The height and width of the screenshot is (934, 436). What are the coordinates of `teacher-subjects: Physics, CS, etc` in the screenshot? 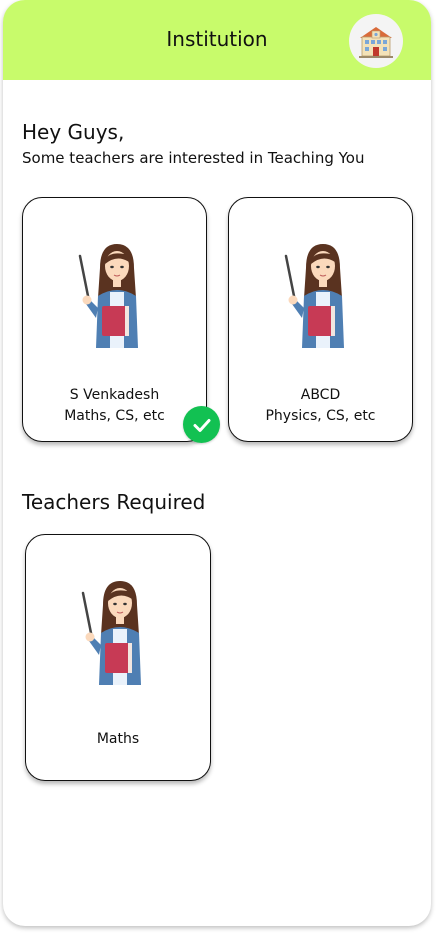 It's located at (320, 416).